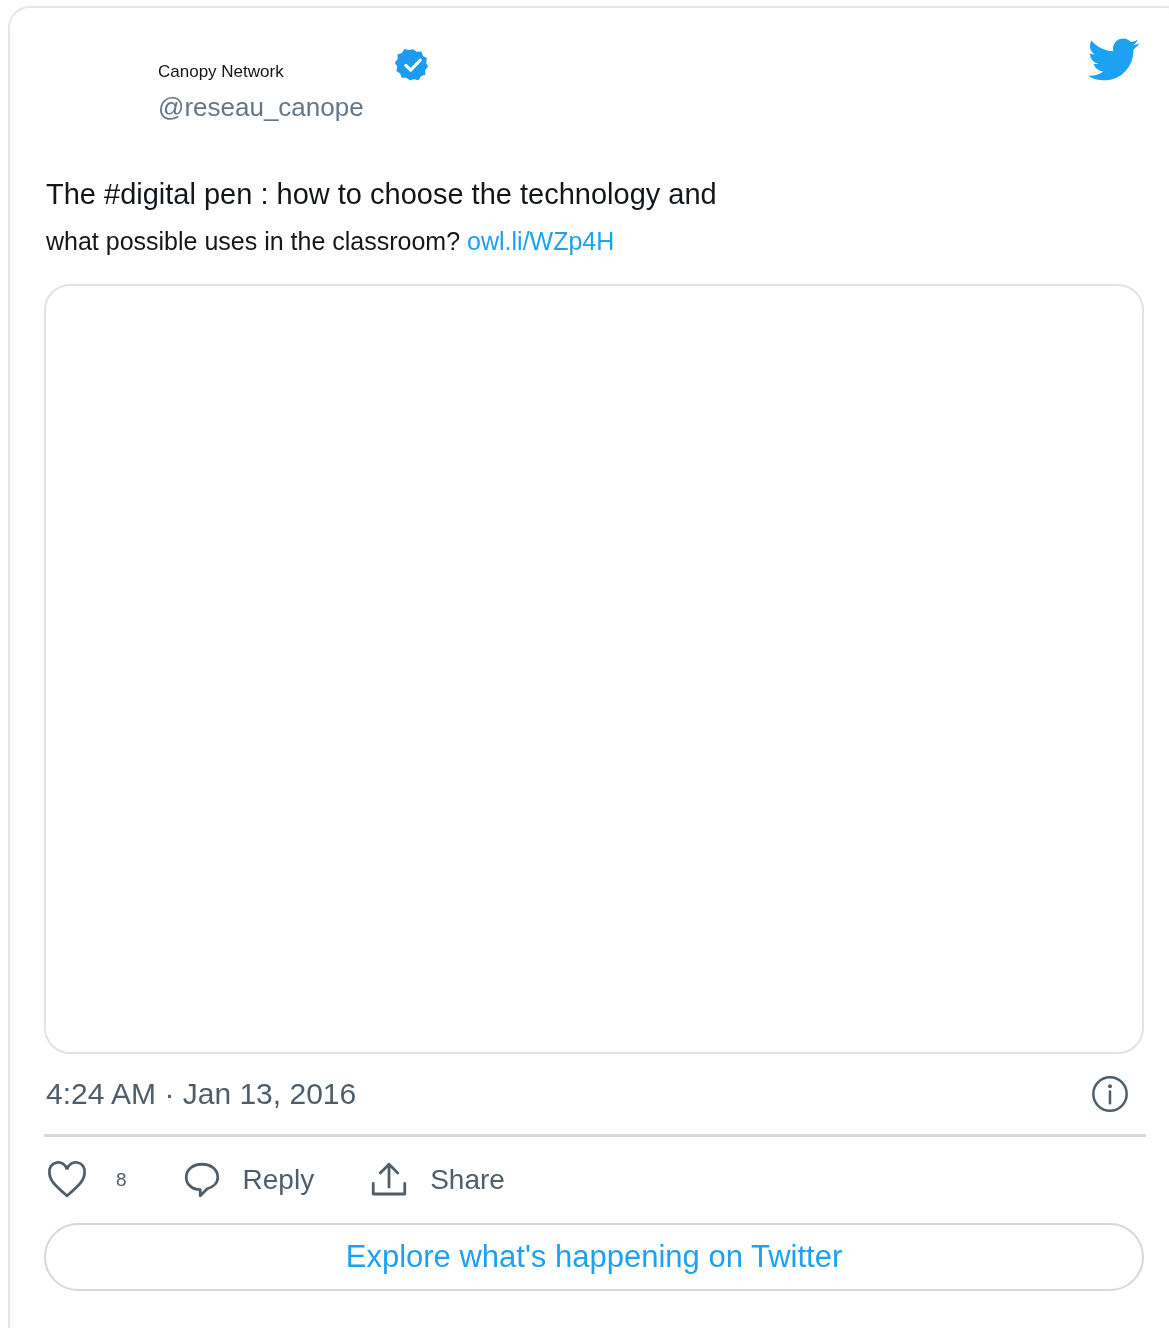 Image resolution: width=1169 pixels, height=1328 pixels. I want to click on bird-icon, so click(1114, 60).